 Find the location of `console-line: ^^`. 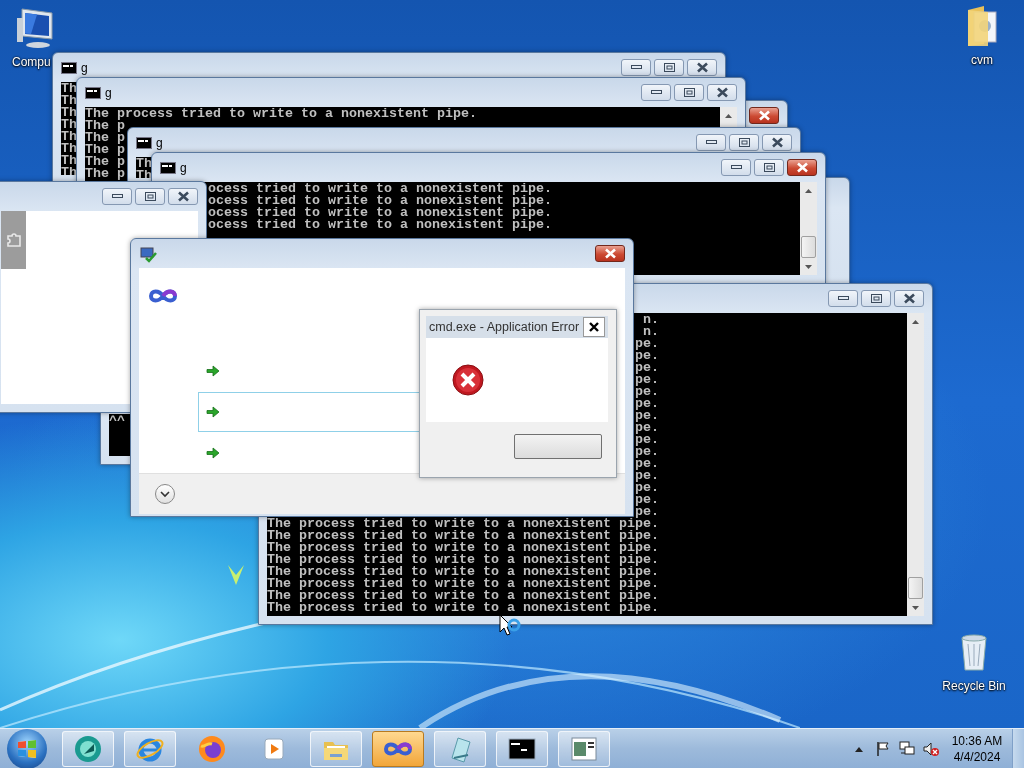

console-line: ^^ is located at coordinates (117, 421).